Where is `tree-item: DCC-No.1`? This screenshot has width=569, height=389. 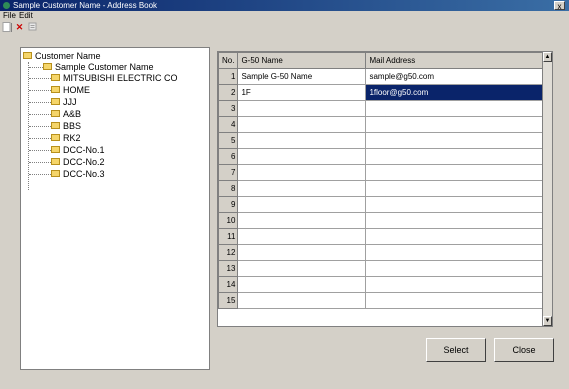
tree-item: DCC-No.1 is located at coordinates (67, 150).